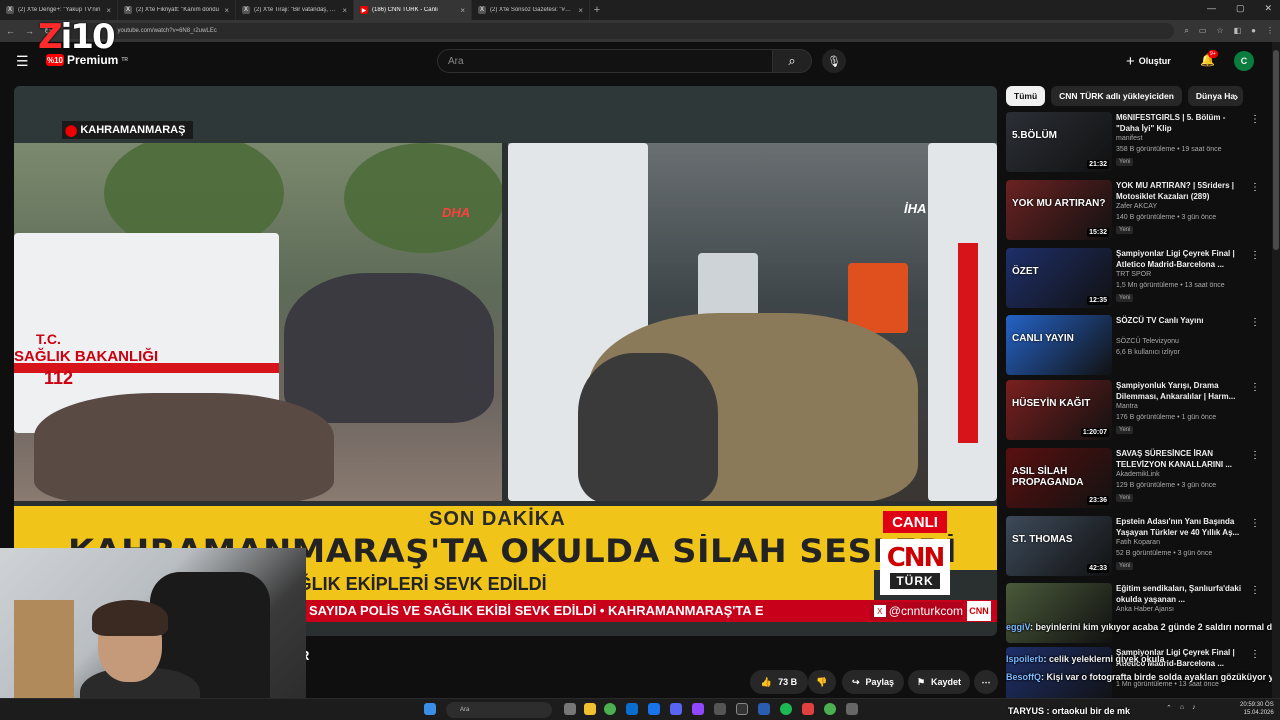 Image resolution: width=1280 pixels, height=720 pixels. Describe the element at coordinates (1059, 478) in the screenshot. I see `video-thumbnail: ASIL SİLAH PROPAGANDA 23:36` at that location.